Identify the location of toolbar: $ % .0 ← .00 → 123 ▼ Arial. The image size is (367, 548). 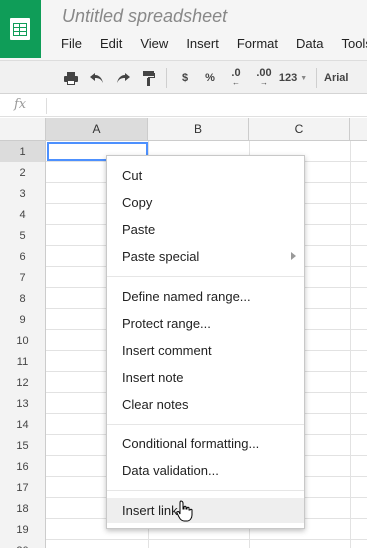
(183, 77).